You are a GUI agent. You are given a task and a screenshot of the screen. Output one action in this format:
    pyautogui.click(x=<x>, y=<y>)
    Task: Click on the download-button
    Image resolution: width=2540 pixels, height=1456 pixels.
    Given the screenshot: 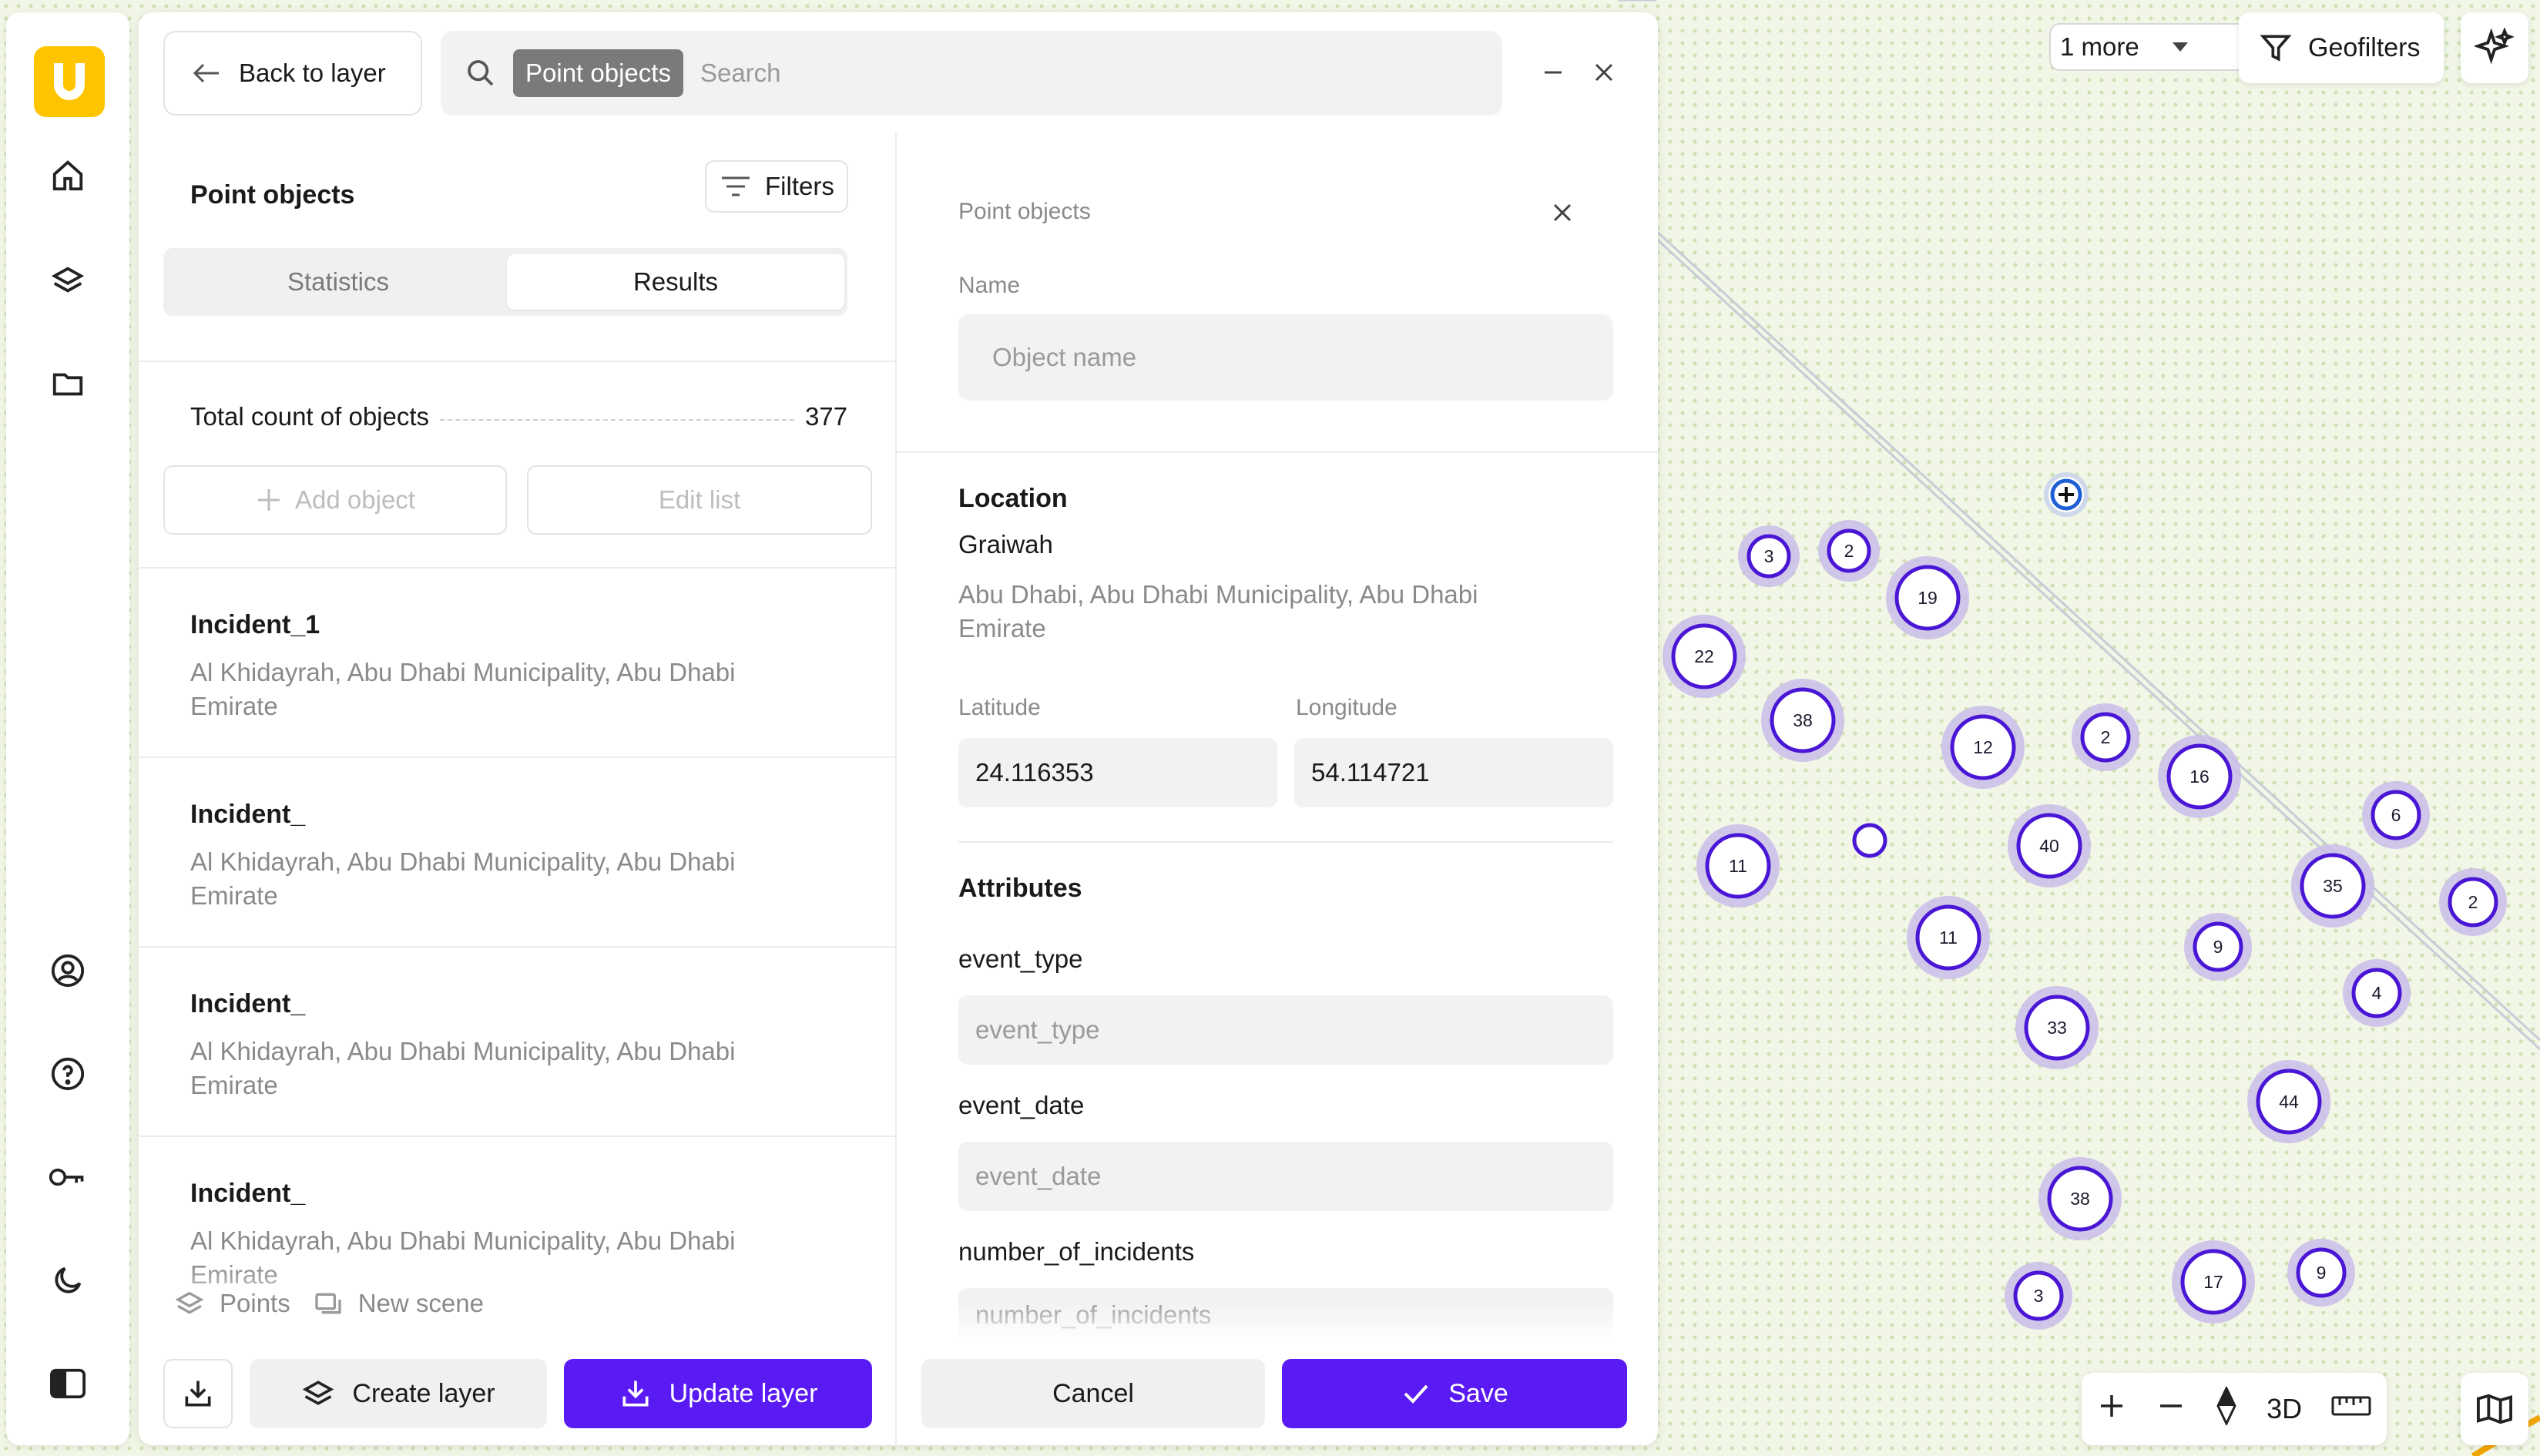 What is the action you would take?
    pyautogui.click(x=198, y=1393)
    